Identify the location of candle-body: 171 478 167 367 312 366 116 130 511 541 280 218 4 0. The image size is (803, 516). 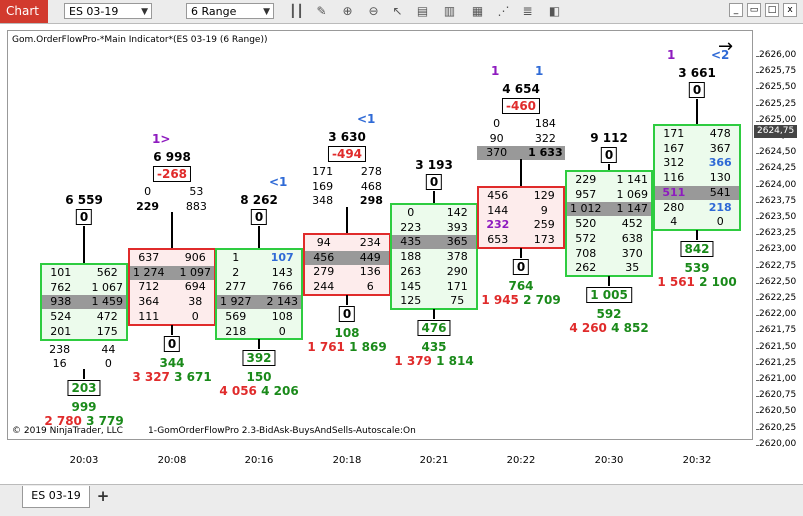
(697, 177).